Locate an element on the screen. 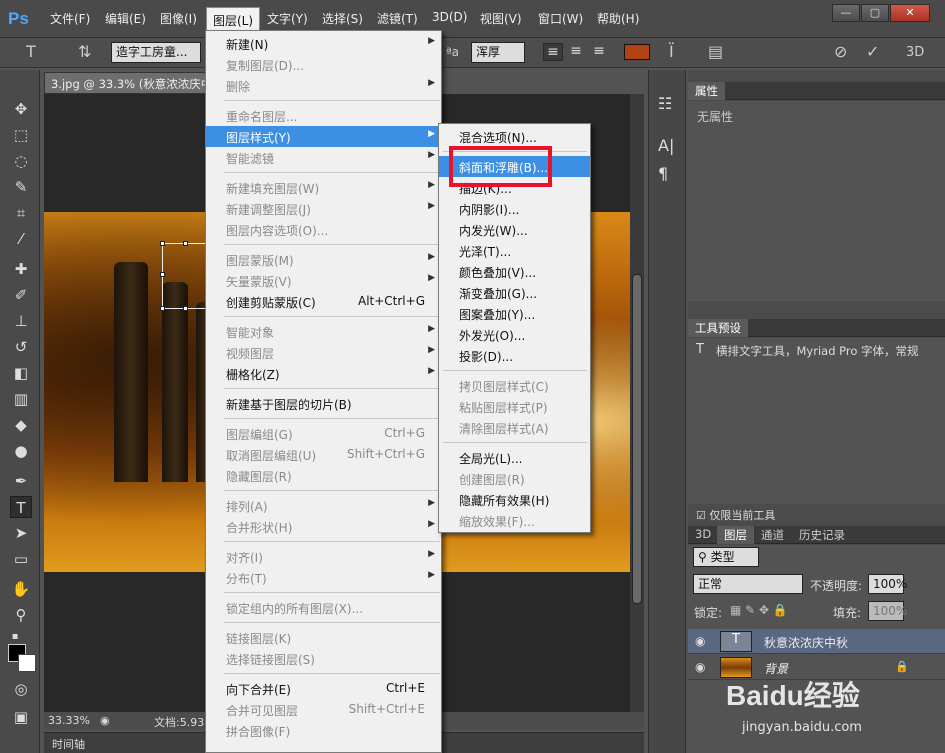 Image resolution: width=945 pixels, height=753 pixels. screen-mode-icon: ▣ is located at coordinates (21, 717).